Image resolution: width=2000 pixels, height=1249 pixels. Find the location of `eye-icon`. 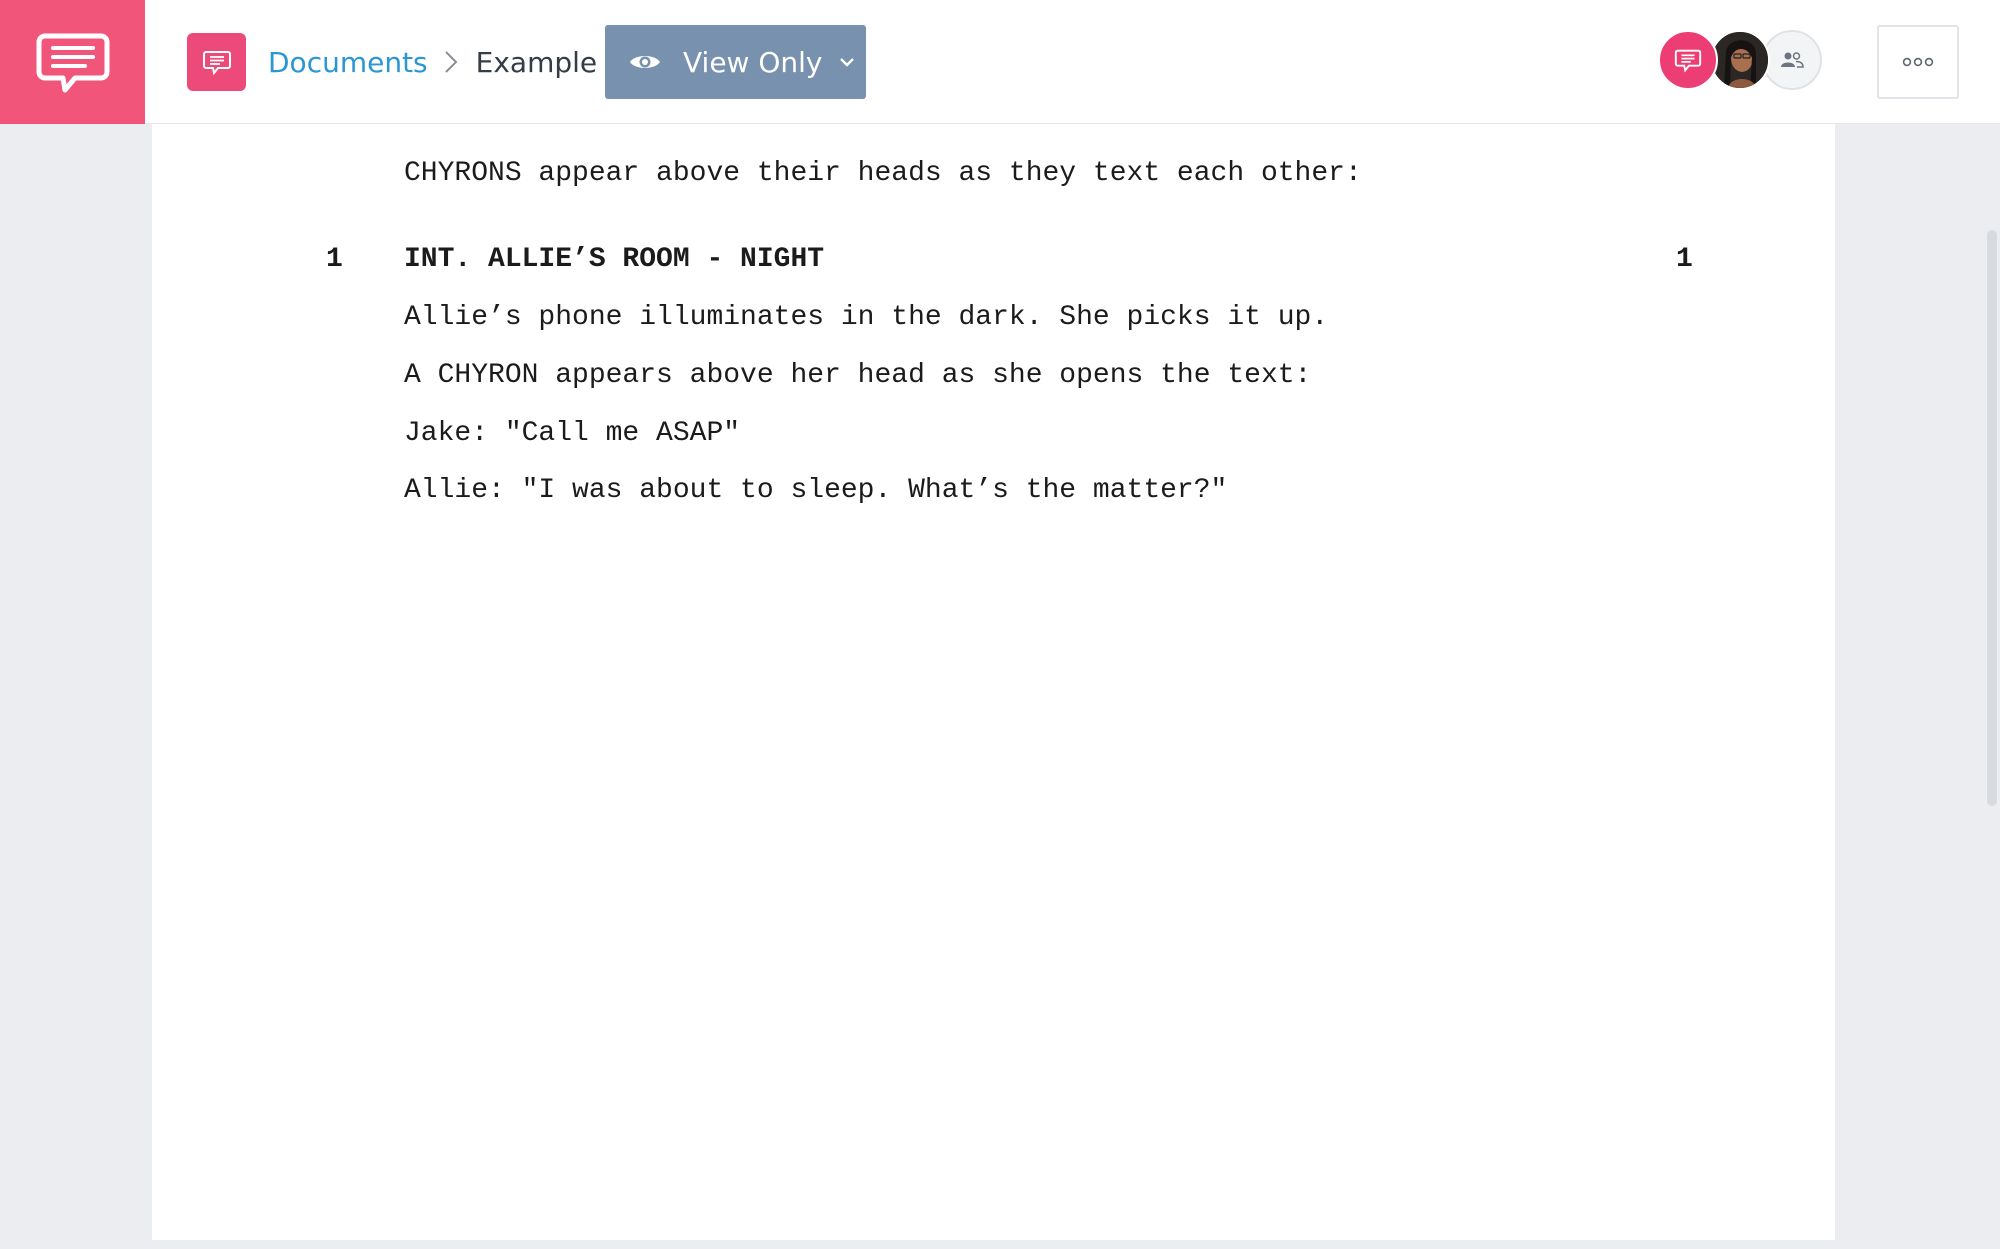

eye-icon is located at coordinates (645, 62).